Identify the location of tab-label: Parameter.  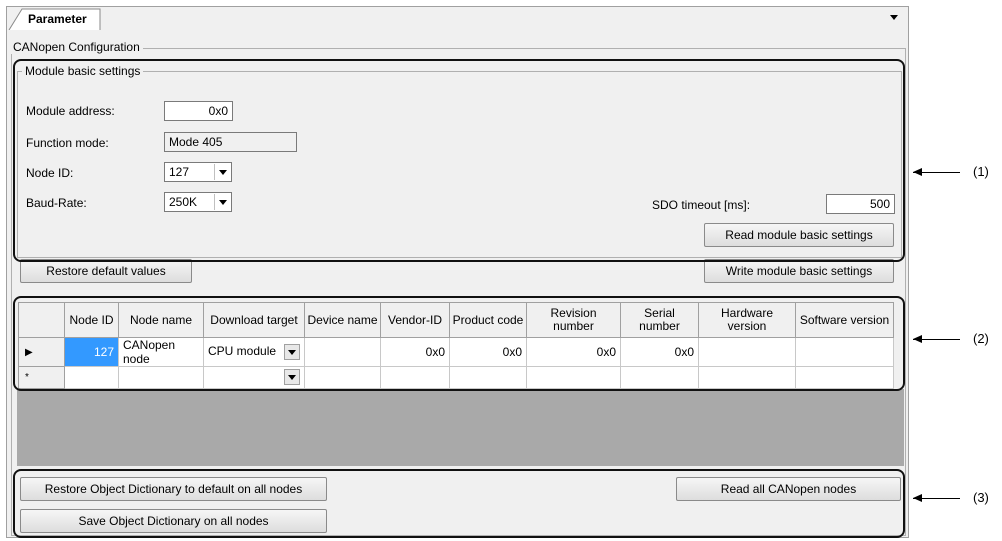
(57, 19).